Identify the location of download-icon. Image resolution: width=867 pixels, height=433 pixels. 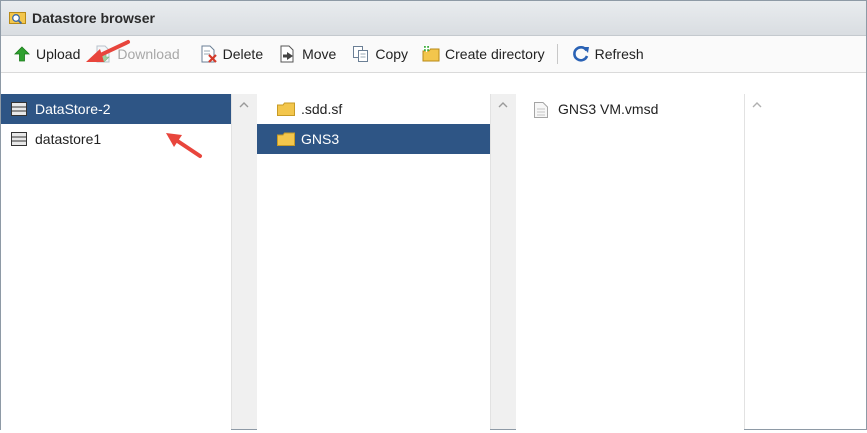
(103, 54).